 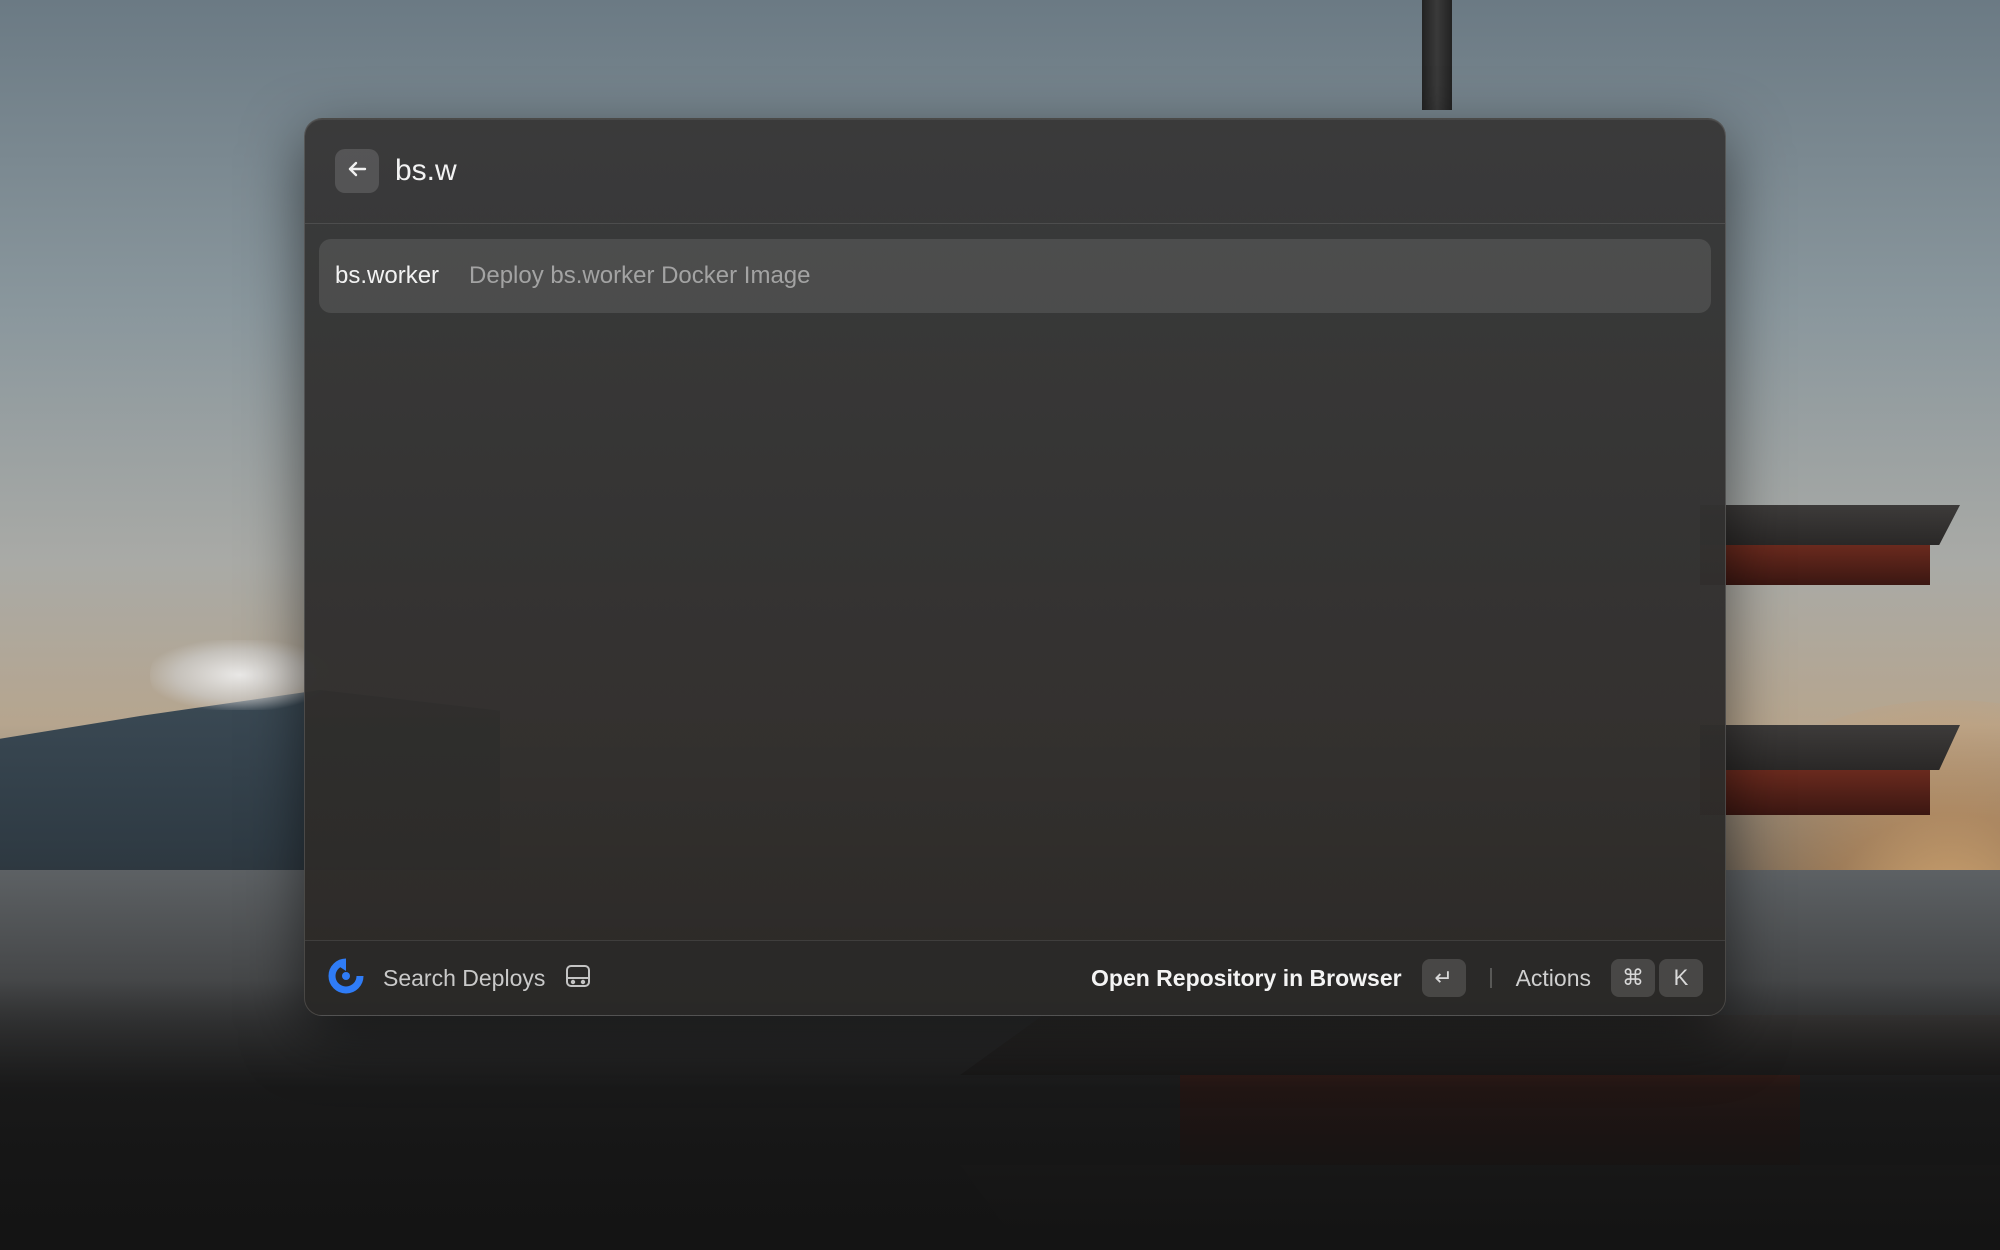 What do you see at coordinates (346, 978) in the screenshot?
I see `deploy-app-icon` at bounding box center [346, 978].